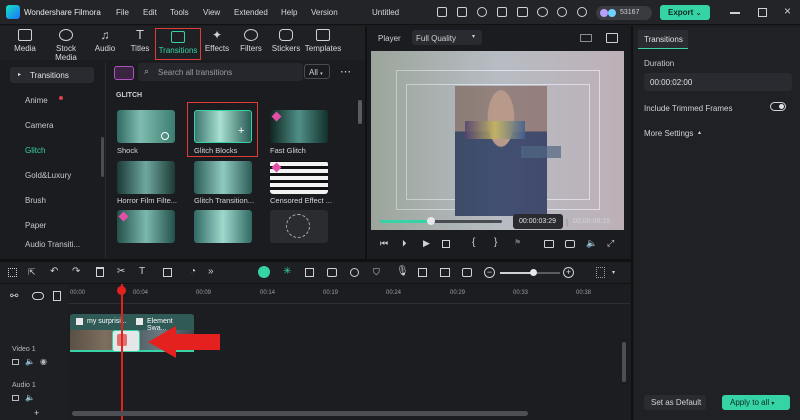 This screenshot has width=800, height=420. What do you see at coordinates (52, 75) in the screenshot?
I see `nav-header-transitions: ▸ Transitions` at bounding box center [52, 75].